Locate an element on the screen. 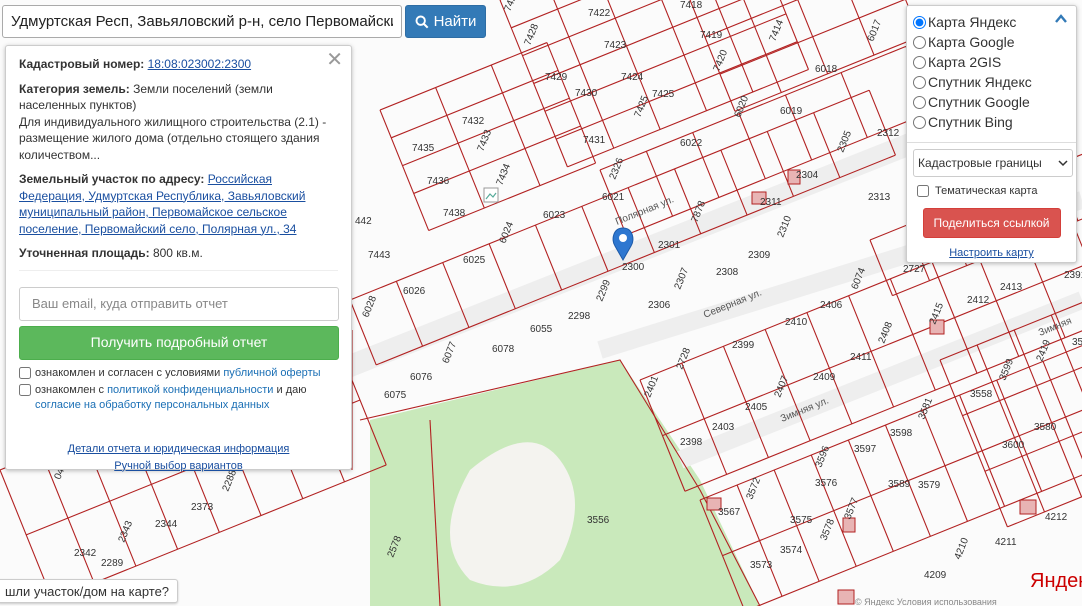 The width and height of the screenshot is (1082, 606). parcel-number-label: 442 is located at coordinates (363, 221).